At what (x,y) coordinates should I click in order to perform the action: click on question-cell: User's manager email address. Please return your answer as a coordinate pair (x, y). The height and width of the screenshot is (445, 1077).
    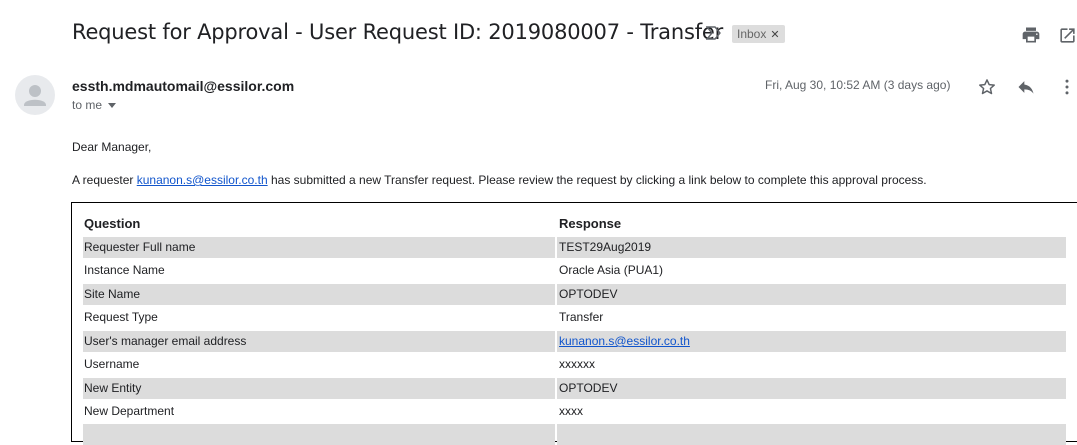
    Looking at the image, I should click on (319, 341).